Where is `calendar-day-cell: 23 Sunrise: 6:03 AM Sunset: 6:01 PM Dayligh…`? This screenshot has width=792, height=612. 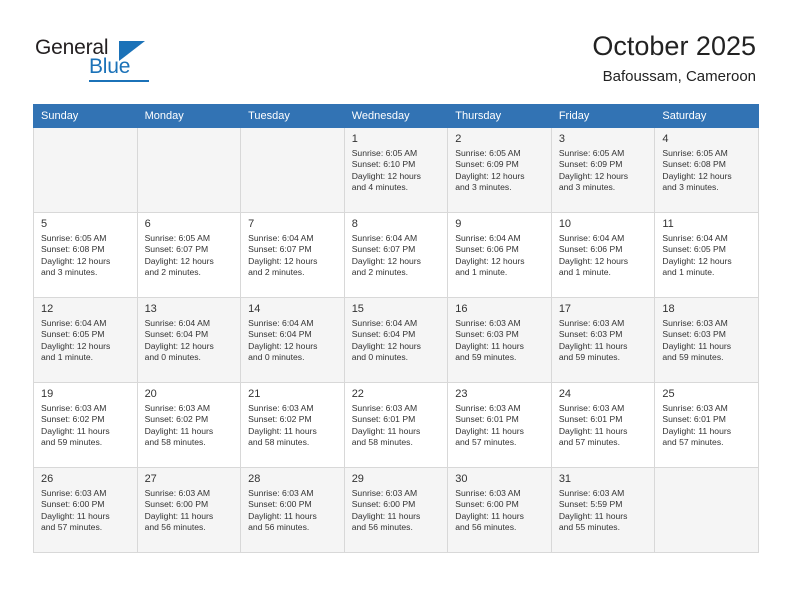
calendar-day-cell: 23 Sunrise: 6:03 AM Sunset: 6:01 PM Dayligh… is located at coordinates (499, 425).